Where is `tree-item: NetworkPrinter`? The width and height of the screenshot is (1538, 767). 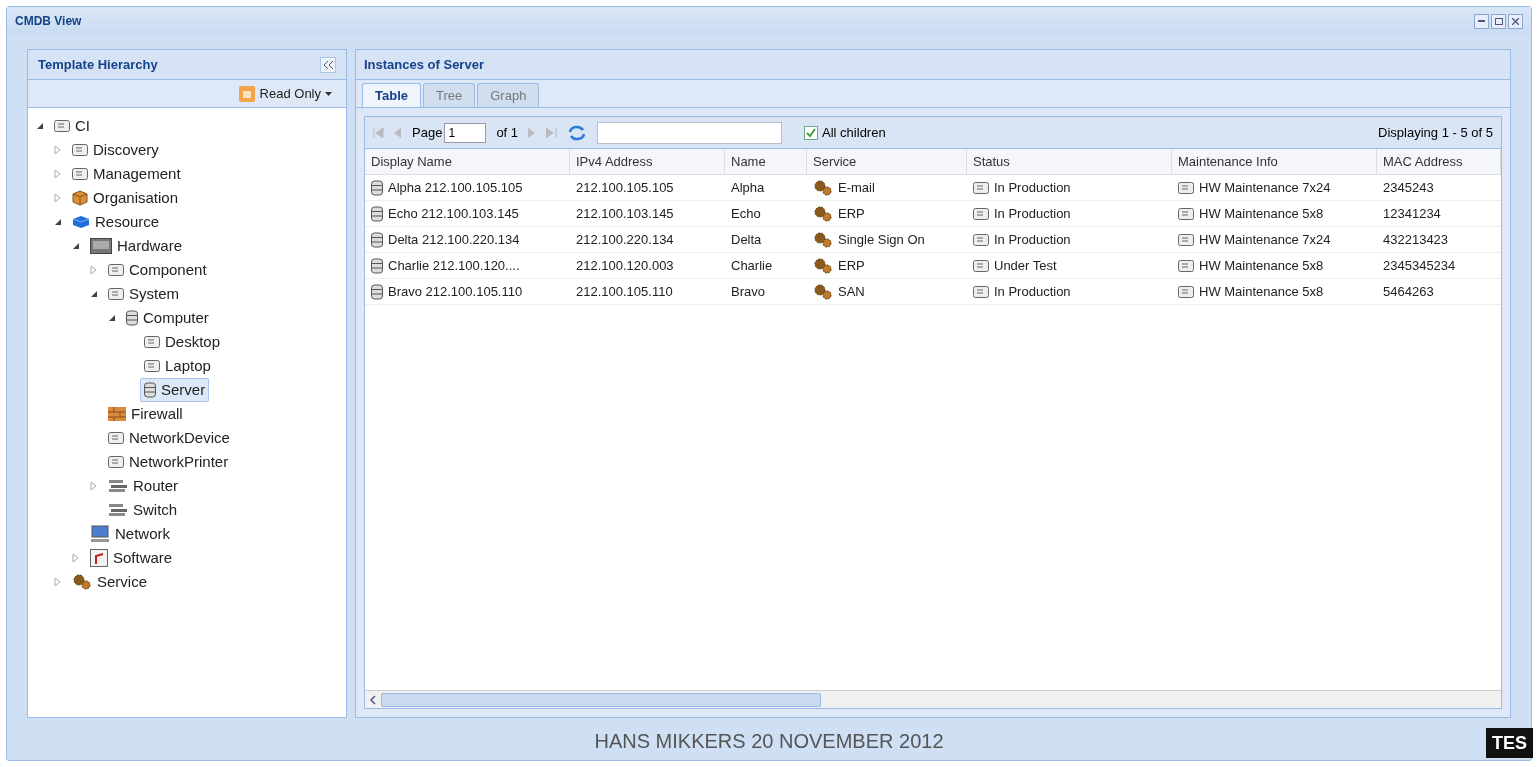
tree-item: NetworkPrinter is located at coordinates (168, 462).